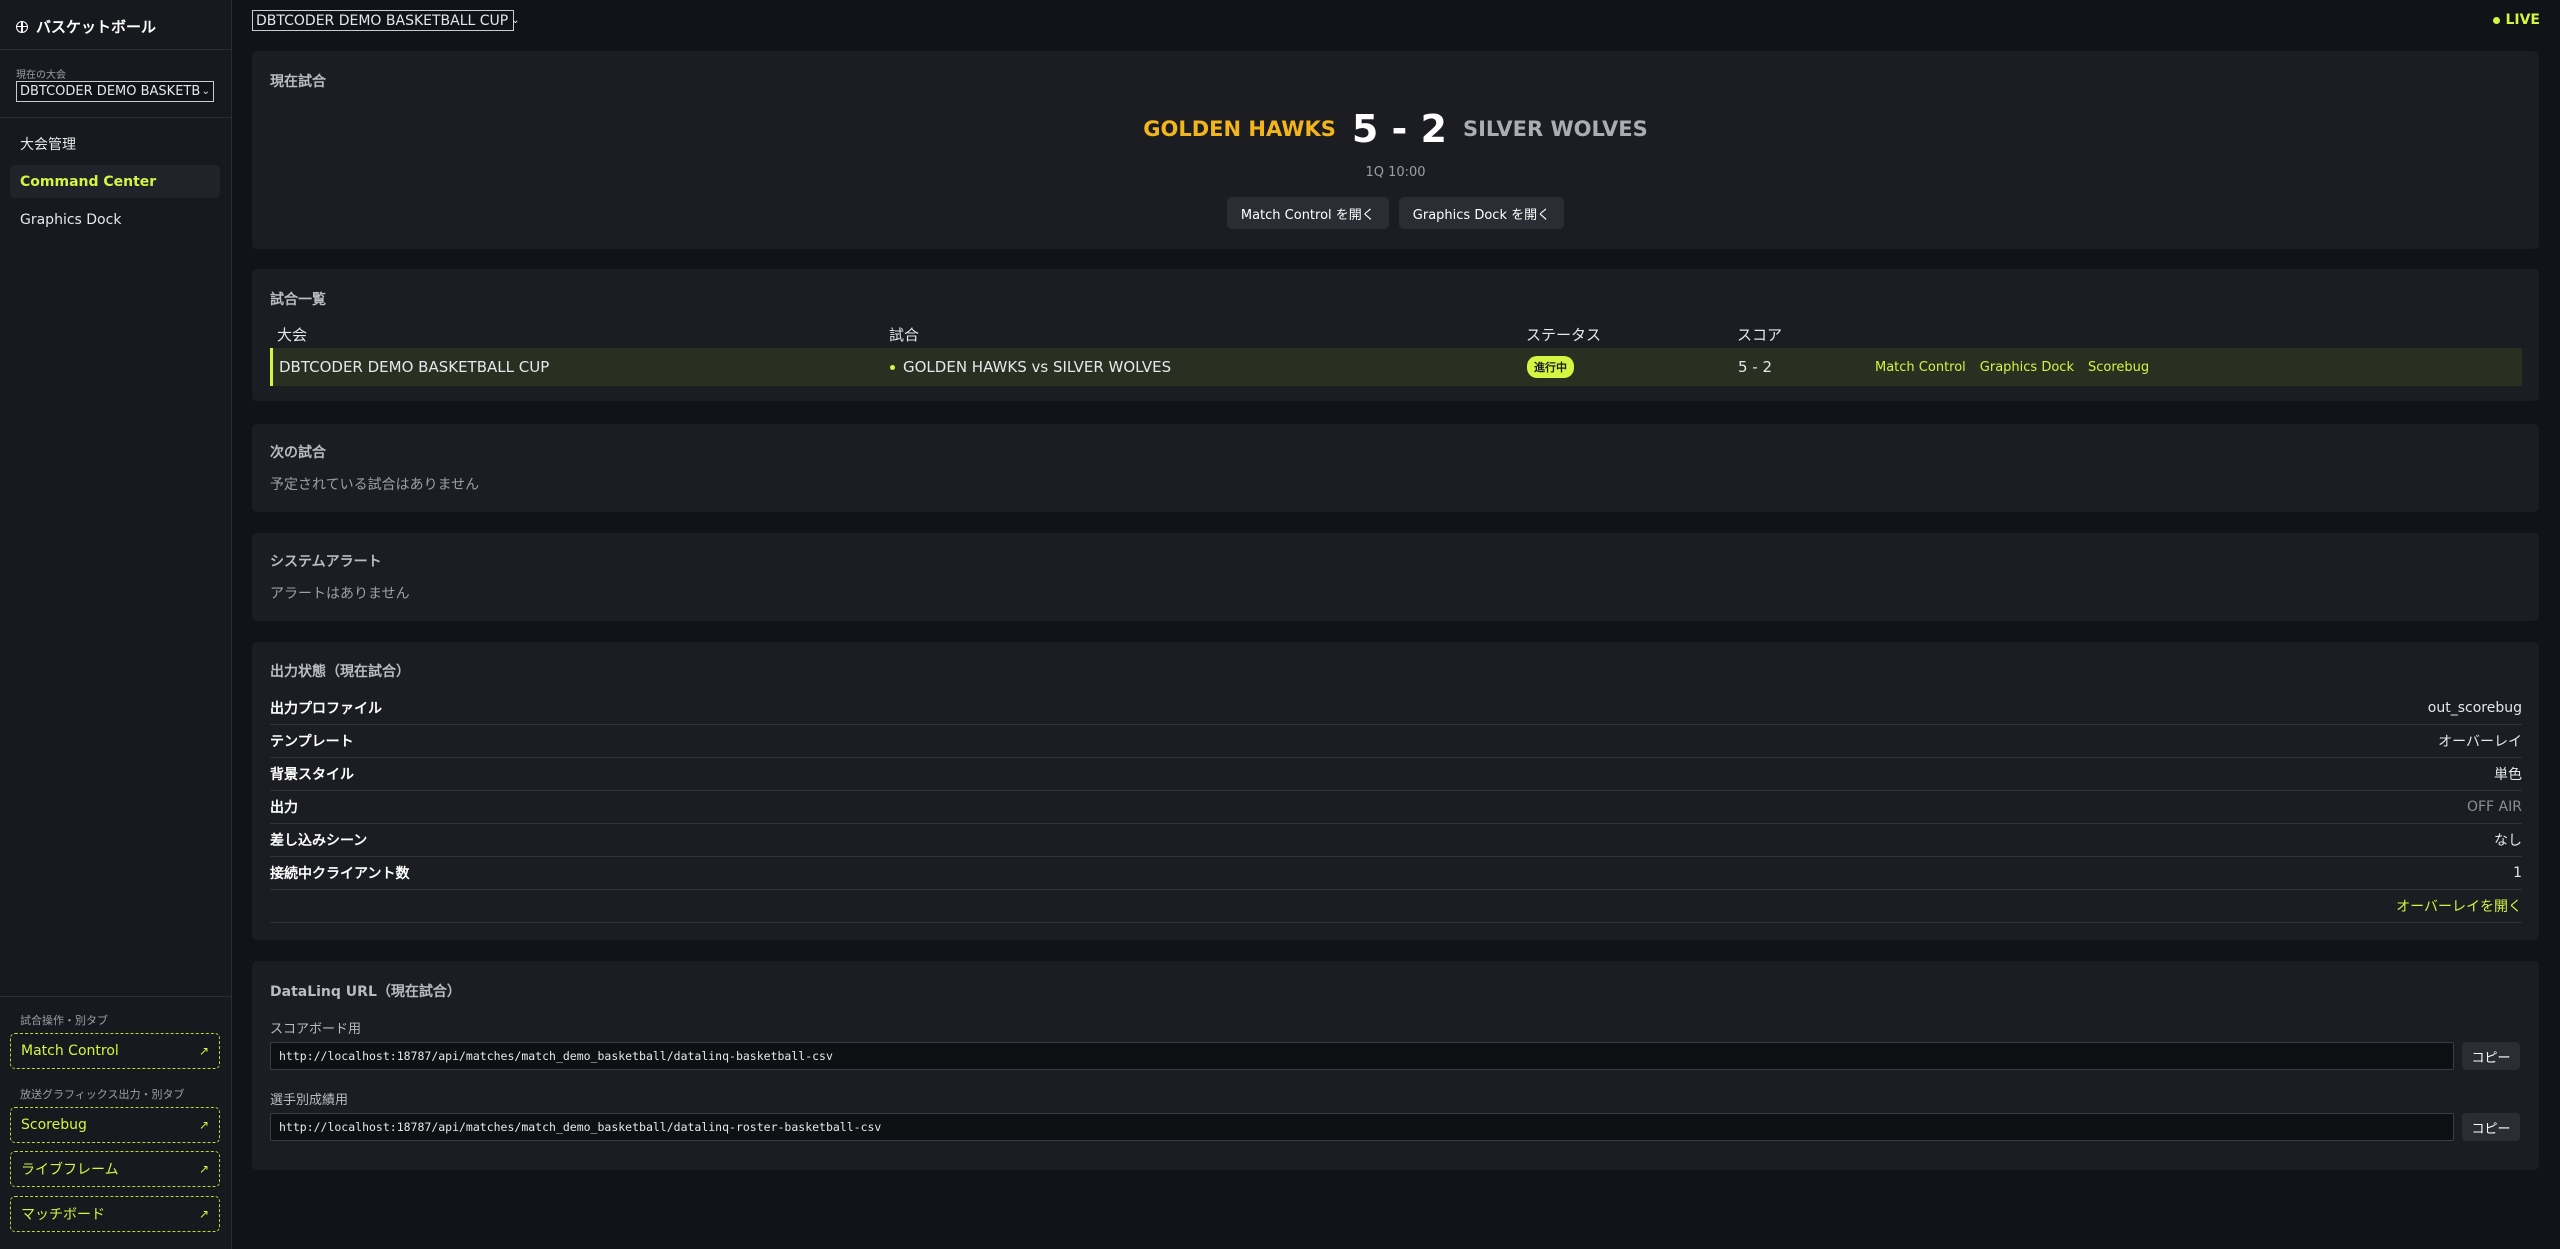  Describe the element at coordinates (1395, 213) in the screenshot. I see `current-match-actions: Match Control を開く Graphics Dock を開く` at that location.